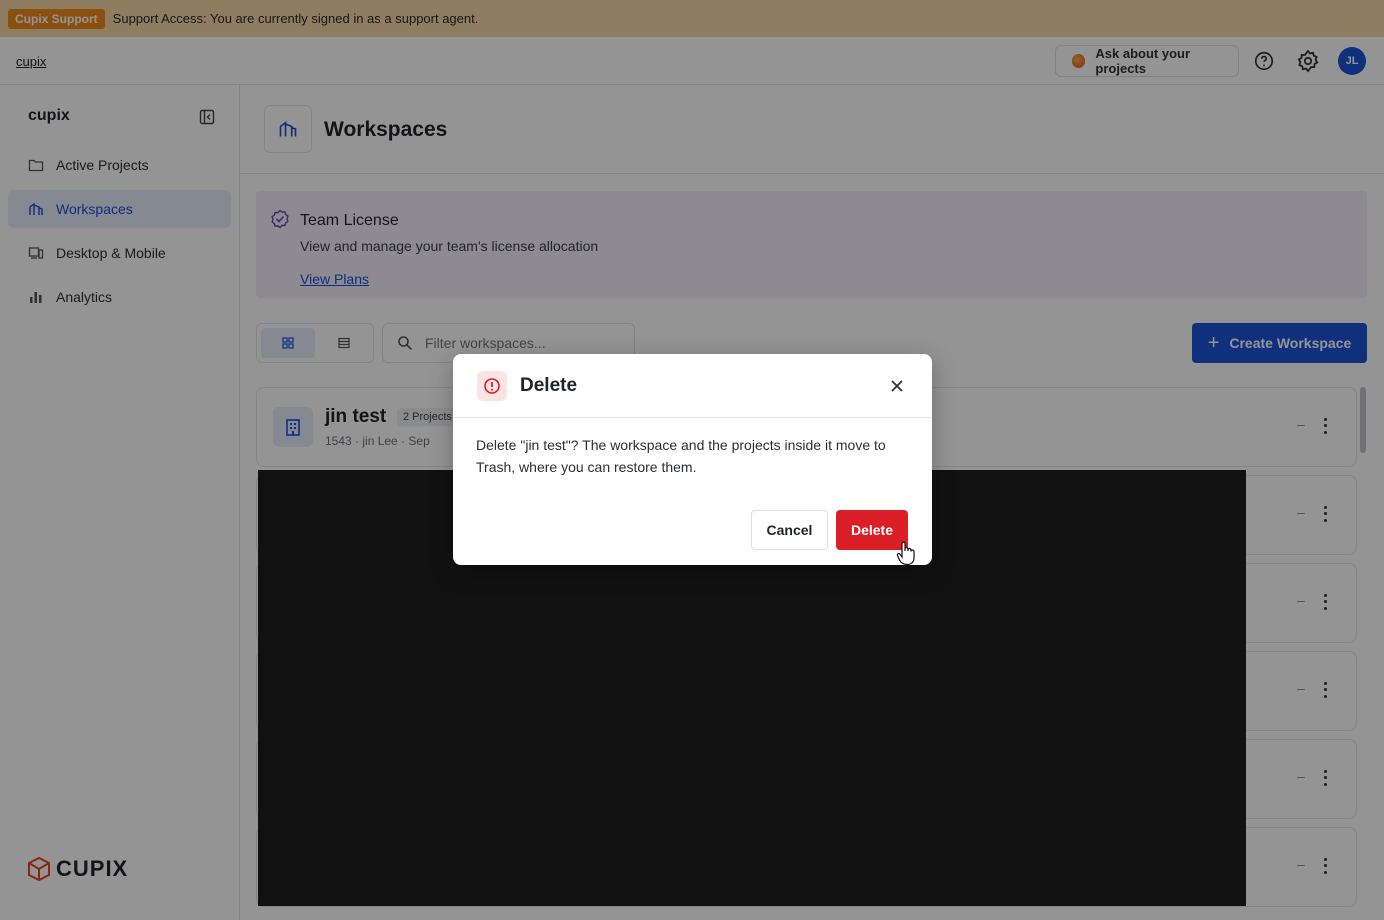 This screenshot has height=920, width=1384. Describe the element at coordinates (897, 386) in the screenshot. I see `close-icon` at that location.